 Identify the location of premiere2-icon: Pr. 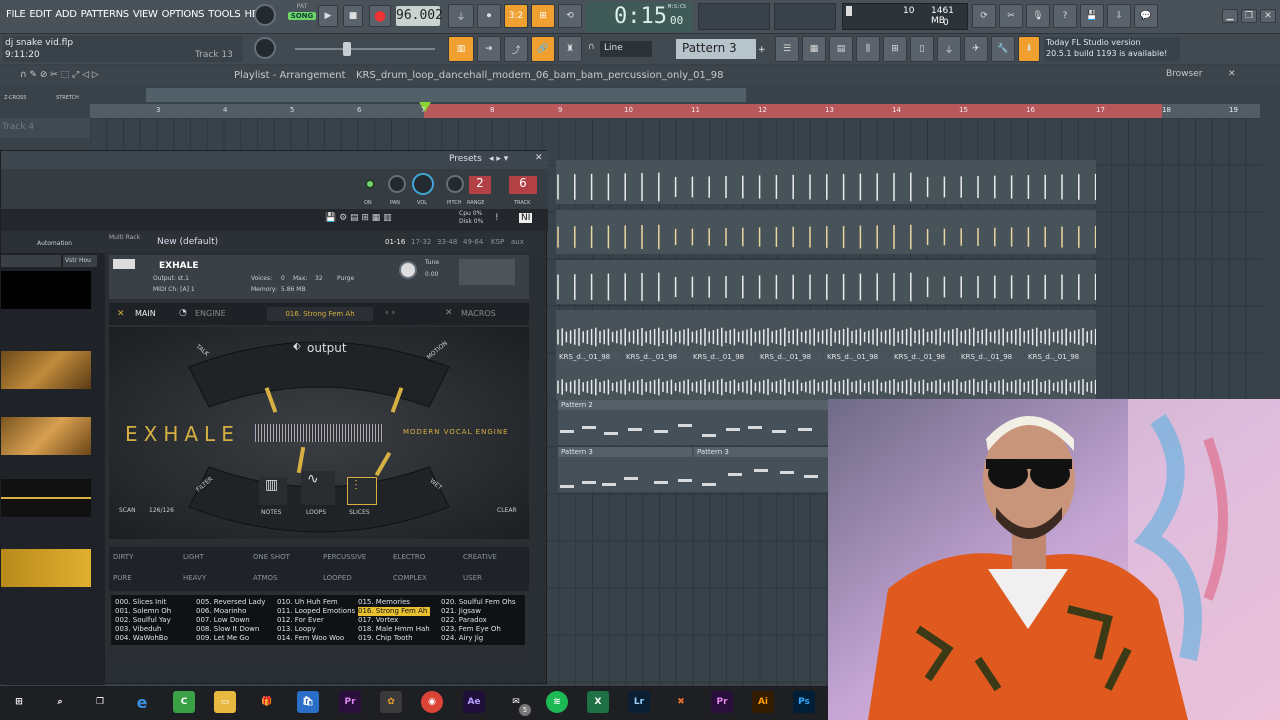
(722, 702).